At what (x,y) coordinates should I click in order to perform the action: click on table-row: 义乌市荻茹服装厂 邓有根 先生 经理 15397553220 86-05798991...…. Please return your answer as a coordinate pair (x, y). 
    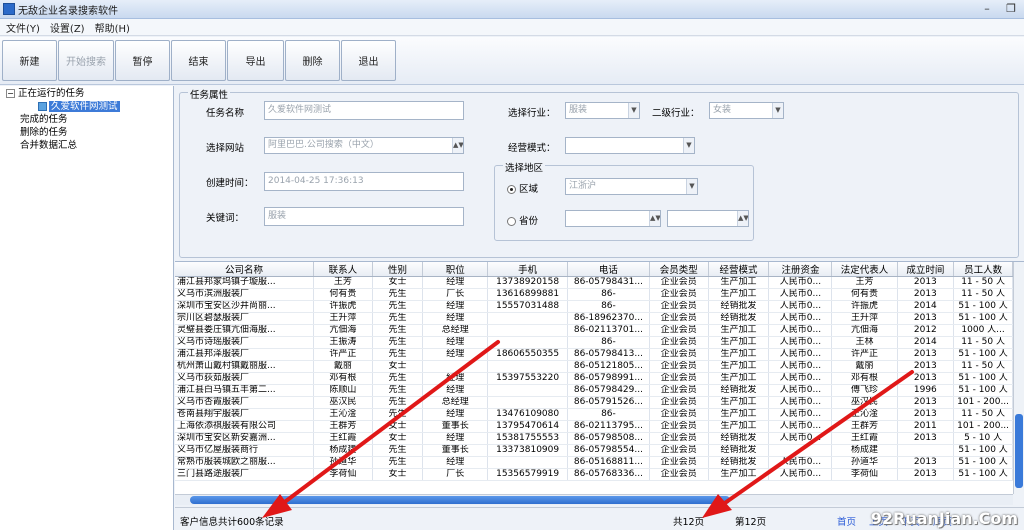
    Looking at the image, I should click on (594, 378).